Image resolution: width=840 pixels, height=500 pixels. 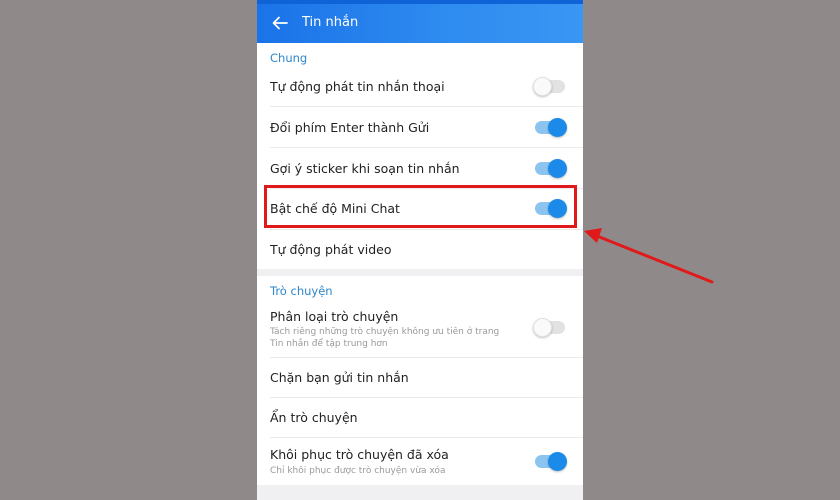 What do you see at coordinates (551, 168) in the screenshot?
I see `sticker-suggest-toggle` at bounding box center [551, 168].